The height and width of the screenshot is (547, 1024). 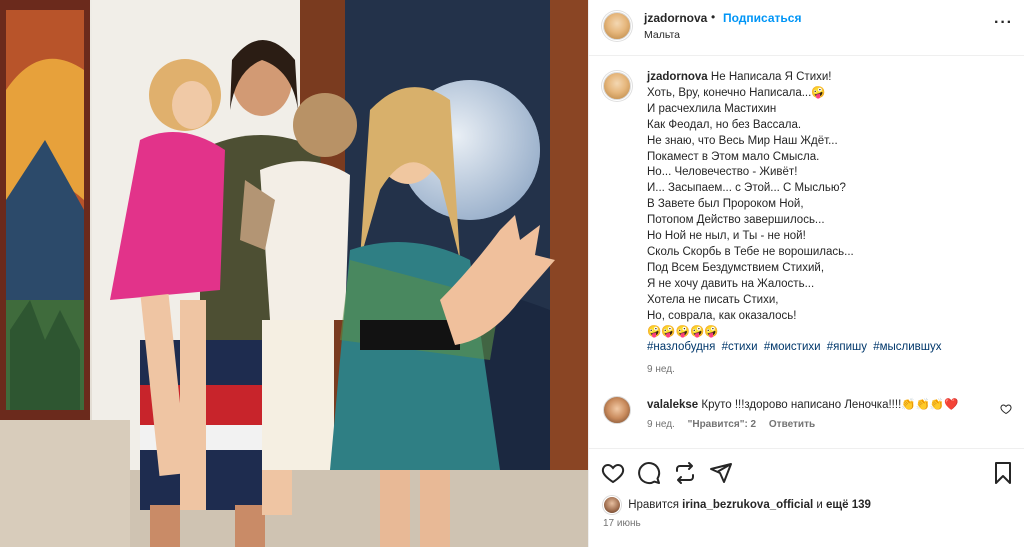 What do you see at coordinates (677, 77) in the screenshot?
I see `caption-username: jzadornova` at bounding box center [677, 77].